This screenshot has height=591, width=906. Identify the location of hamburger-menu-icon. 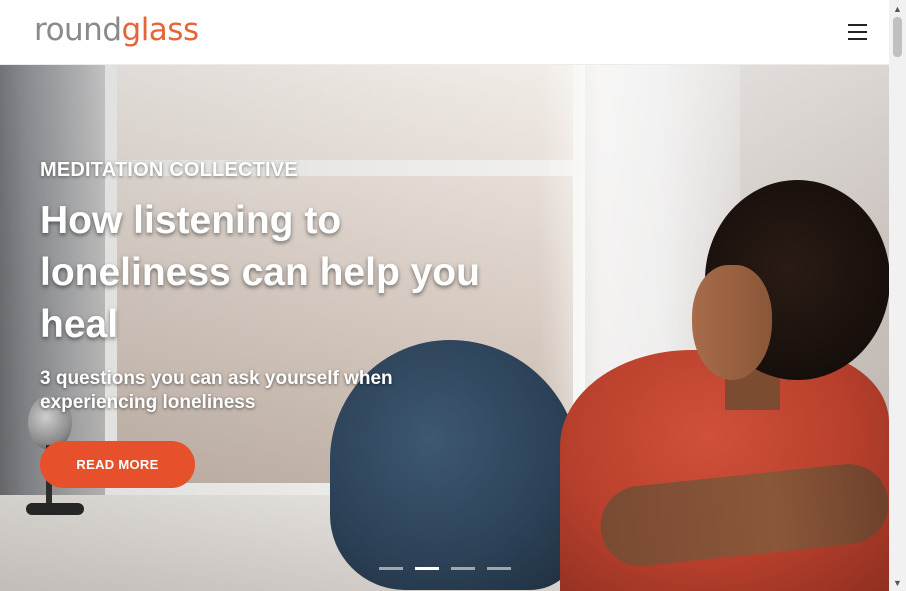
(858, 32).